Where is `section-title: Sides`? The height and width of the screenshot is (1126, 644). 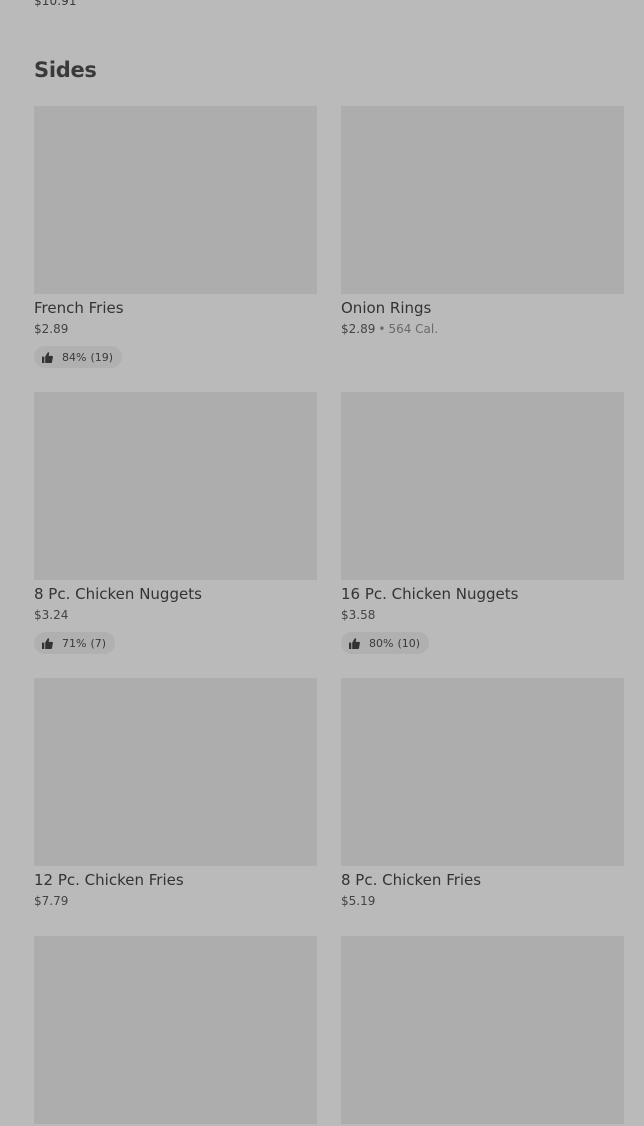
section-title: Sides is located at coordinates (65, 70).